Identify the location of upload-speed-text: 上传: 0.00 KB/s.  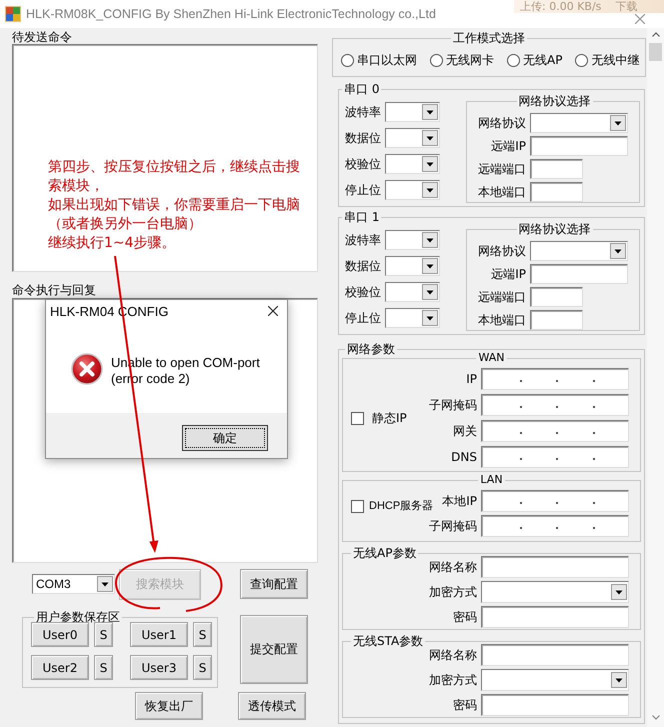
(561, 6).